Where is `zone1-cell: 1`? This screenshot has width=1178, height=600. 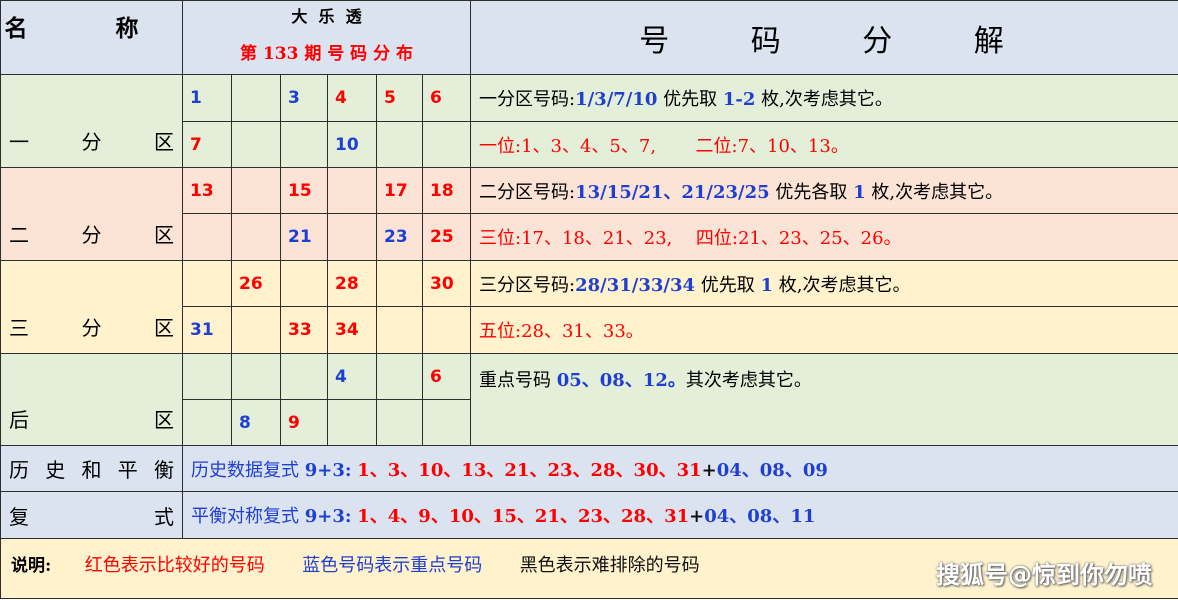
zone1-cell: 1 is located at coordinates (207, 98).